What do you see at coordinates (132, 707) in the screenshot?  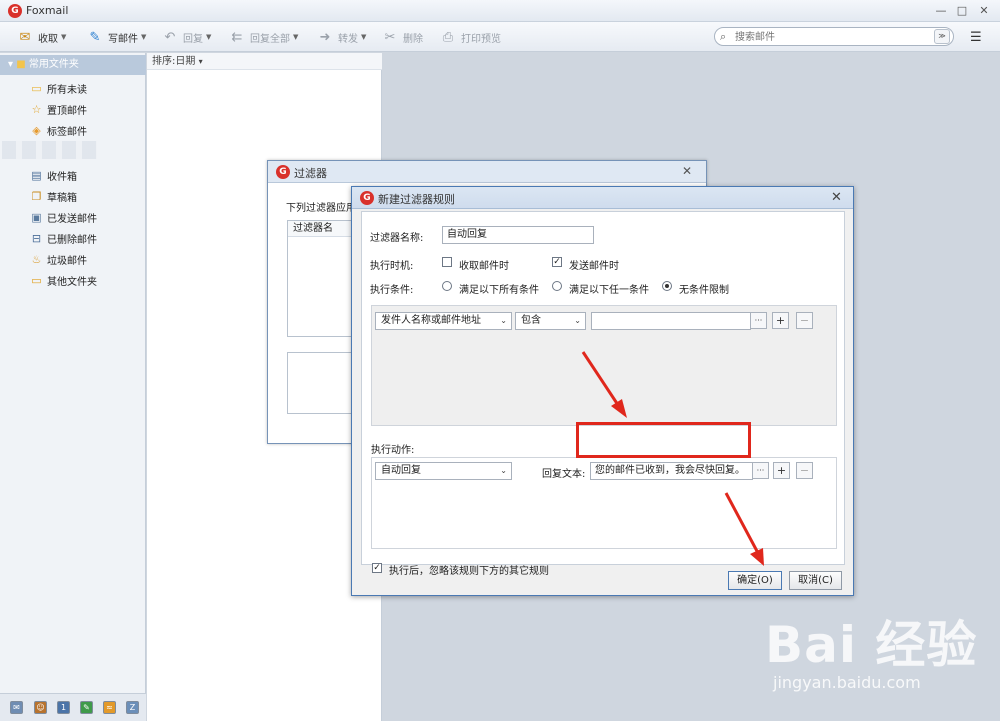 I see `tools-icon: Z` at bounding box center [132, 707].